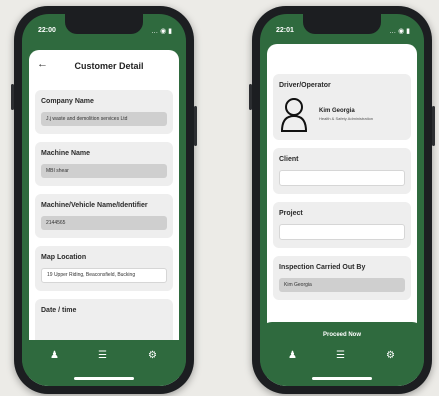 This screenshot has height=396, width=439. Describe the element at coordinates (104, 363) in the screenshot. I see `bottom-tab-bar: ♟ ☰ ⚙` at that location.